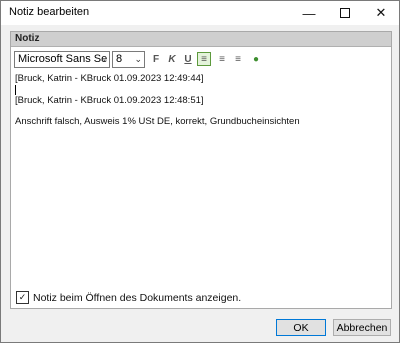 This screenshot has height=343, width=400. I want to click on align-right-button: ≡, so click(238, 59).